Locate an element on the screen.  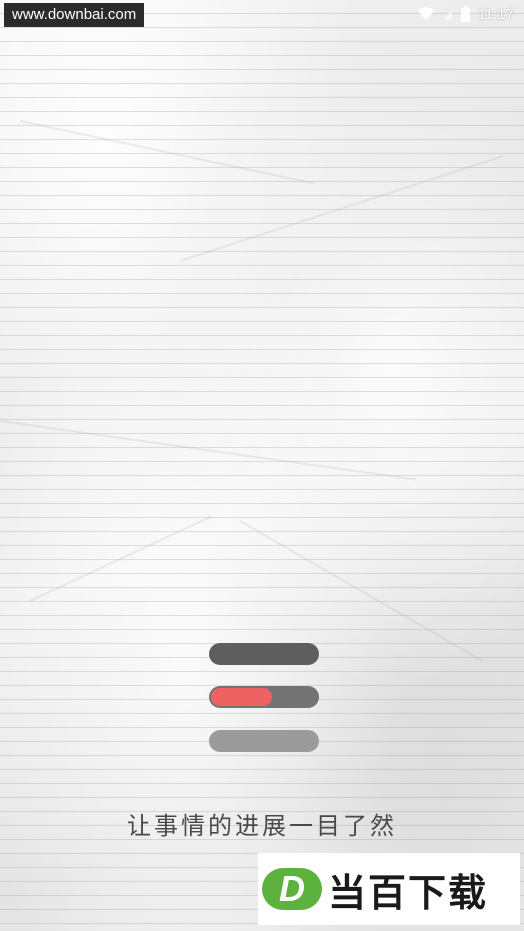
signal-icon is located at coordinates (448, 14).